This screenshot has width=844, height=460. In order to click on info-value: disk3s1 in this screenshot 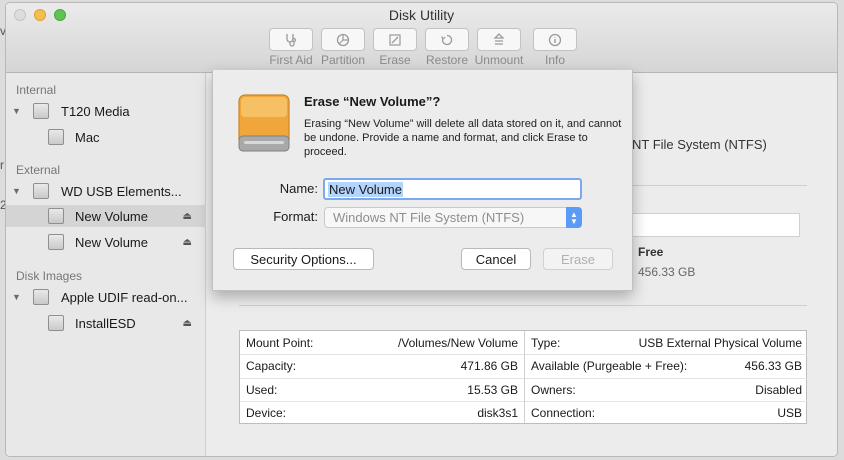, I will do `click(497, 413)`.